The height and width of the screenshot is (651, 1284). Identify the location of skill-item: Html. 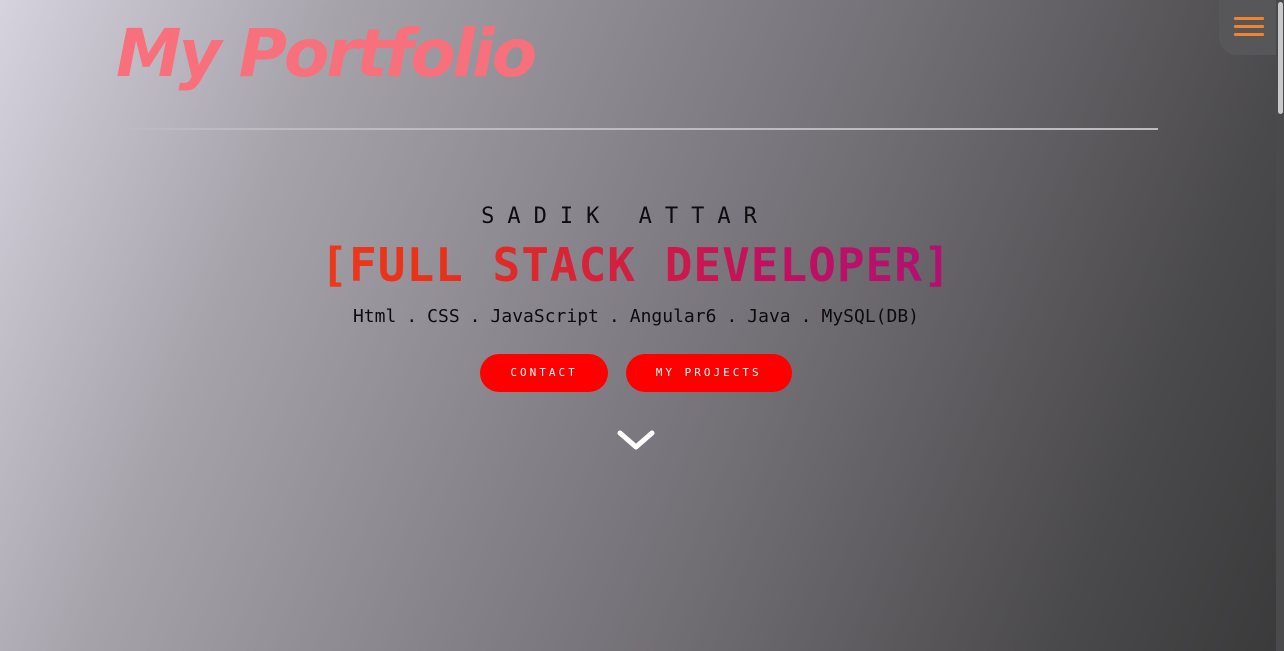
(374, 316).